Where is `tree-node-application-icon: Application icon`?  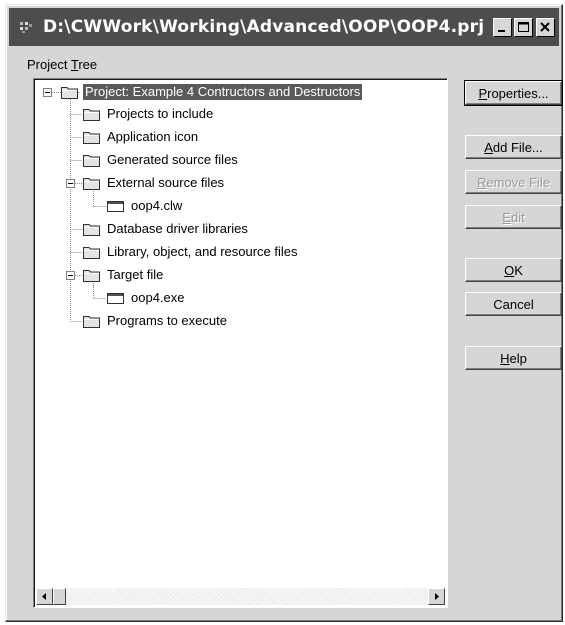 tree-node-application-icon: Application icon is located at coordinates (141, 137).